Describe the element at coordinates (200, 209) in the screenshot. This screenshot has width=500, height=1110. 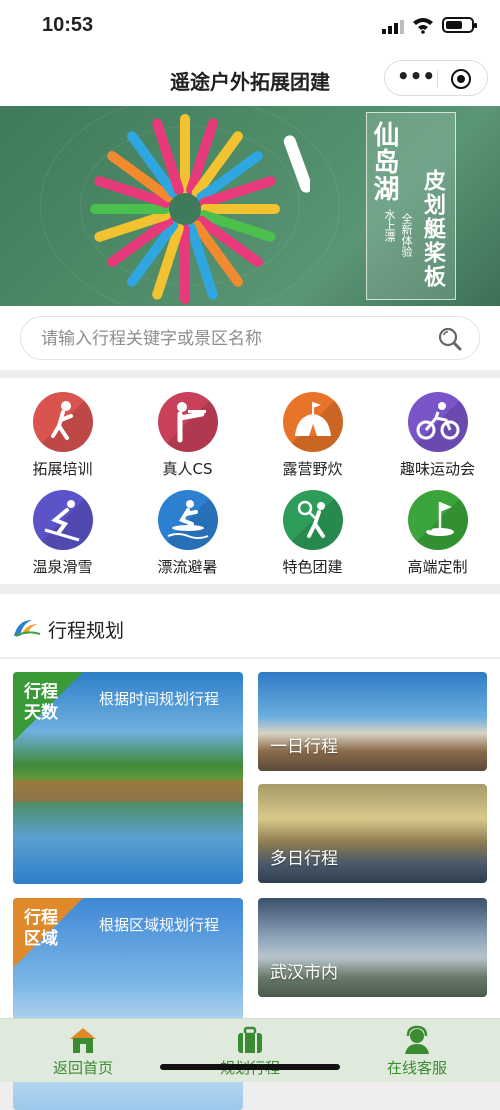
I see `kayak-flower-image` at that location.